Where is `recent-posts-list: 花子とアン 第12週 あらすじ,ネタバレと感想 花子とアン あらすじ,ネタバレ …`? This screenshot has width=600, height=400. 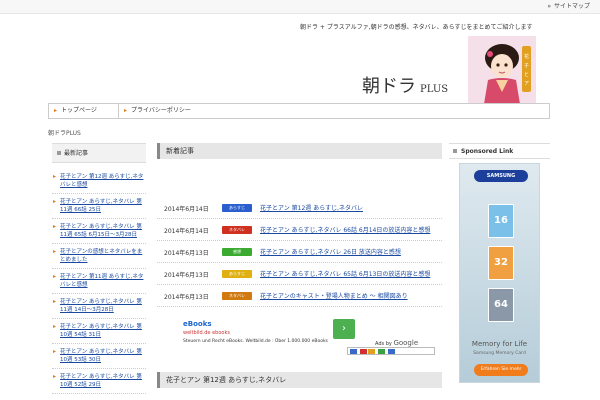 recent-posts-list: 花子とアン 第12週 あらすじ,ネタバレと感想 花子とアン あらすじ,ネタバレ … is located at coordinates (99, 281).